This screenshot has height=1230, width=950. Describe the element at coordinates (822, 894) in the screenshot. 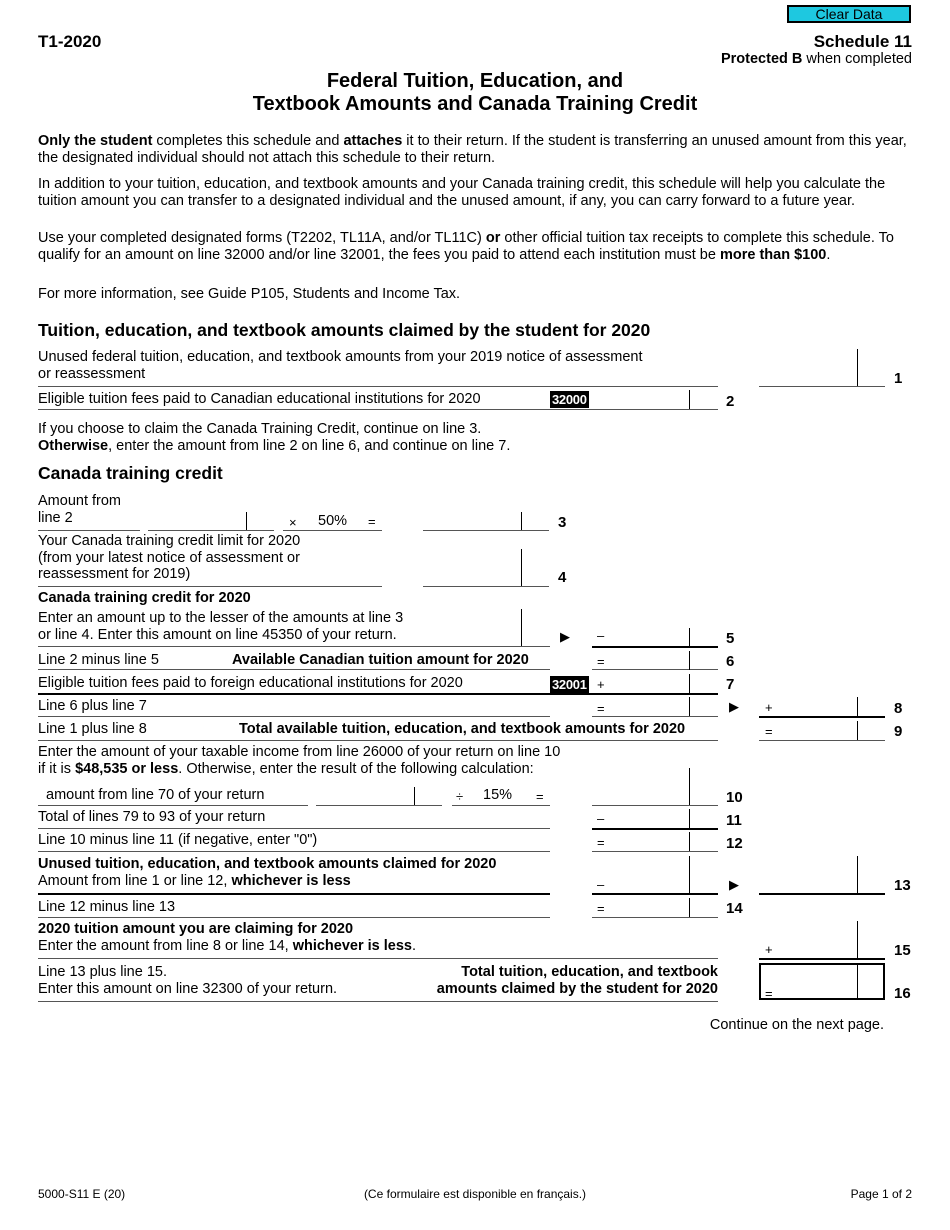

I see `line-13-rule` at that location.